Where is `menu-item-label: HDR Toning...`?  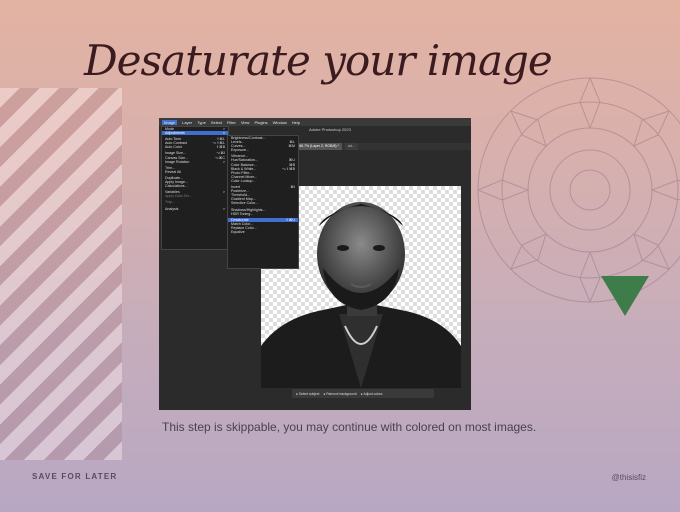
menu-item-label: HDR Toning... is located at coordinates (242, 213).